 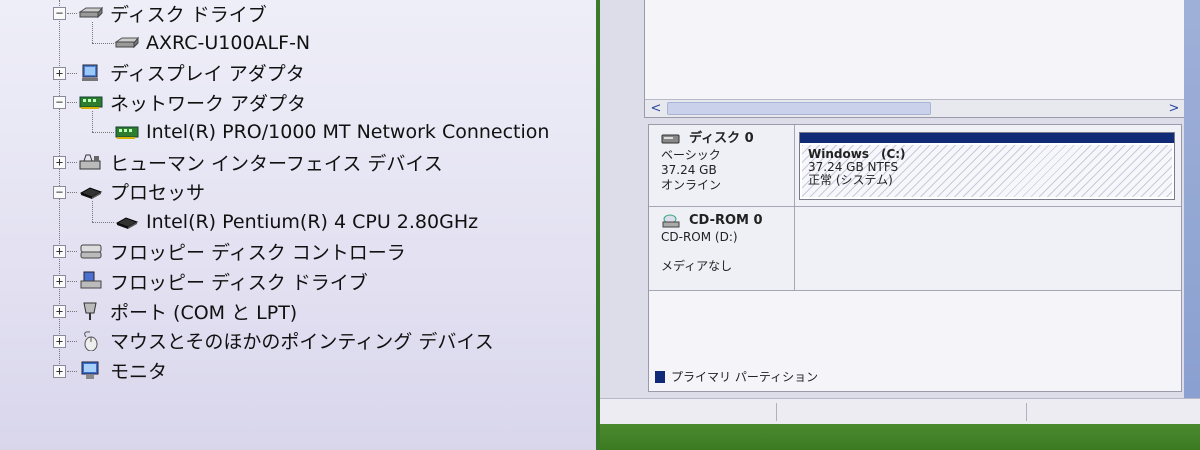 I want to click on device-item: Intel(R) PRO/1000 MT Network Connection, so click(x=331, y=132).